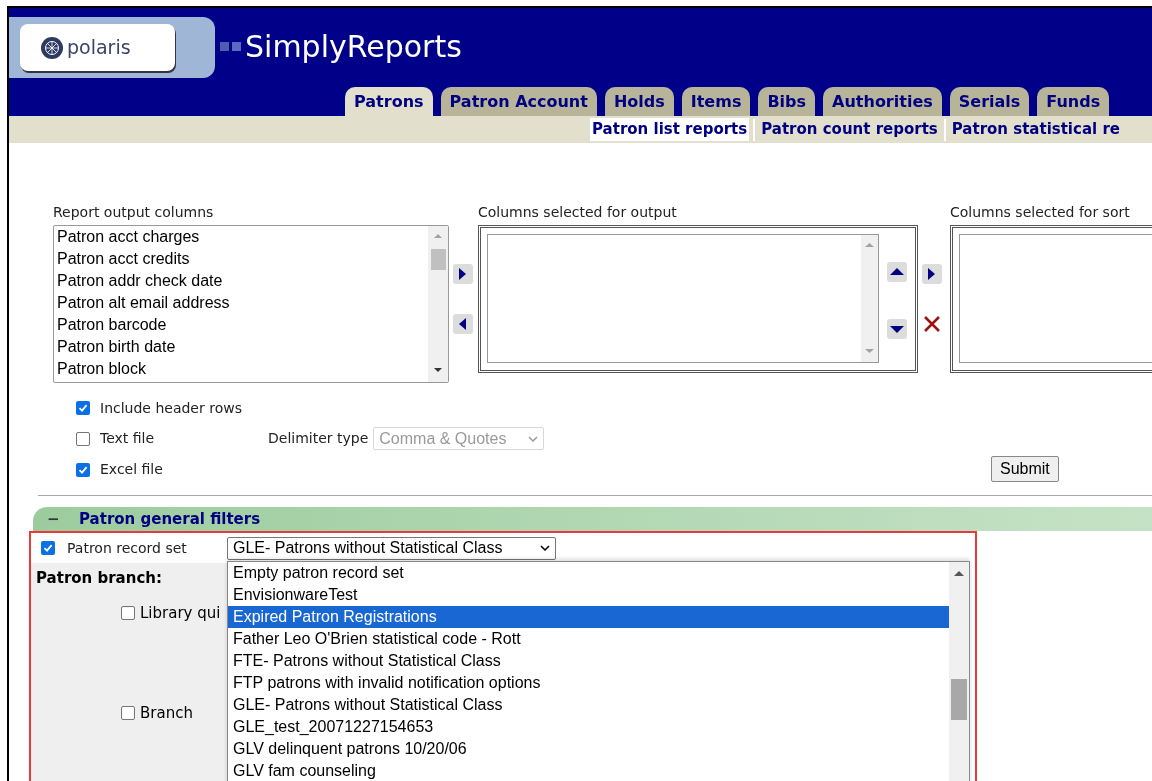  Describe the element at coordinates (1035, 129) in the screenshot. I see `sub-nav-link: Patron statistical re` at that location.